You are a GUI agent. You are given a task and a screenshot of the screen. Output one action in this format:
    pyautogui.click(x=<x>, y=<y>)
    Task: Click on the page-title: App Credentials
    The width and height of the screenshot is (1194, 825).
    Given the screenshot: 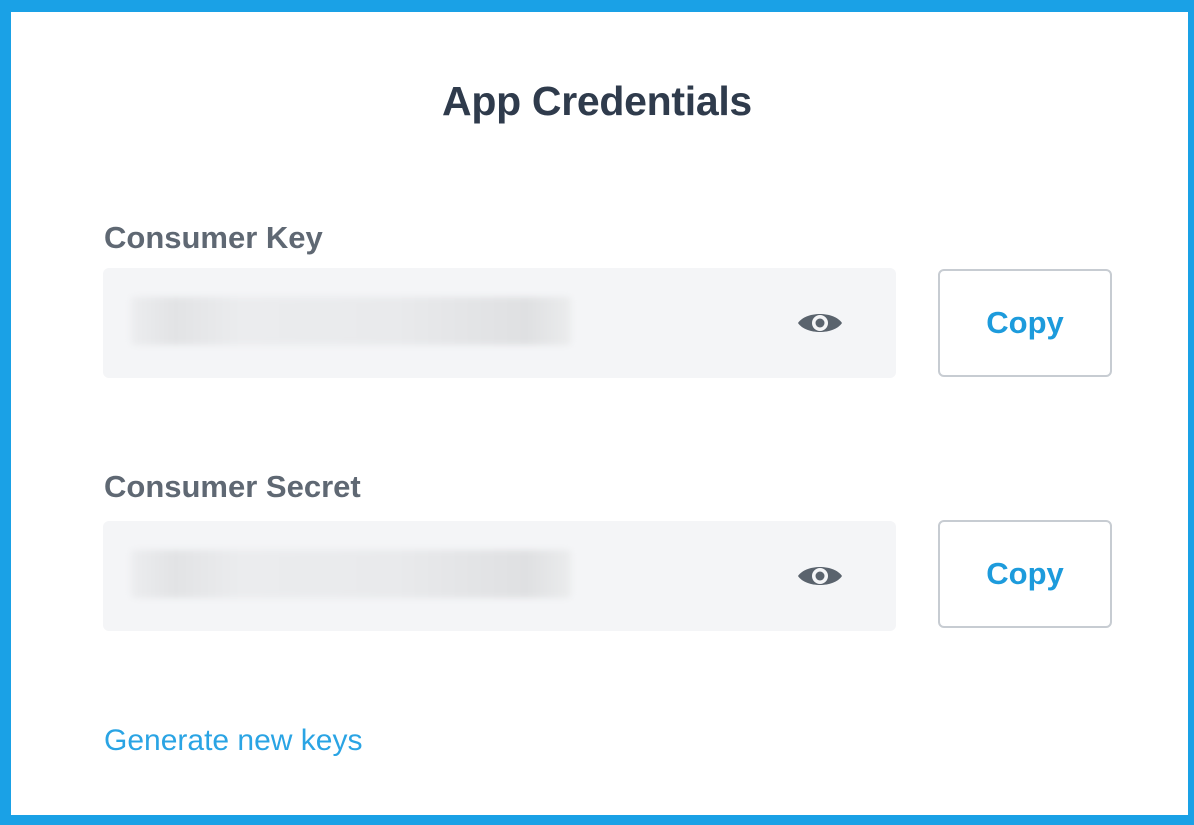 What is the action you would take?
    pyautogui.click(x=597, y=101)
    